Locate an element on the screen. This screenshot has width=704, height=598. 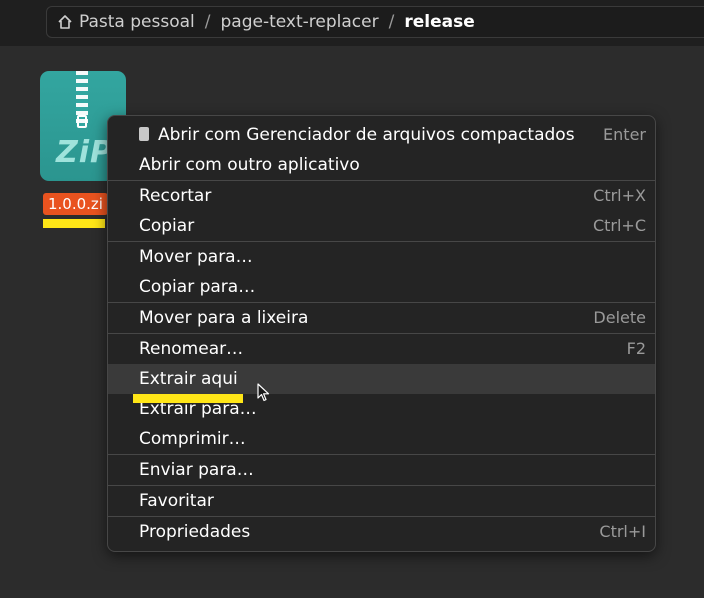
menu-item-label: Mover para a lixeira is located at coordinates (224, 318).